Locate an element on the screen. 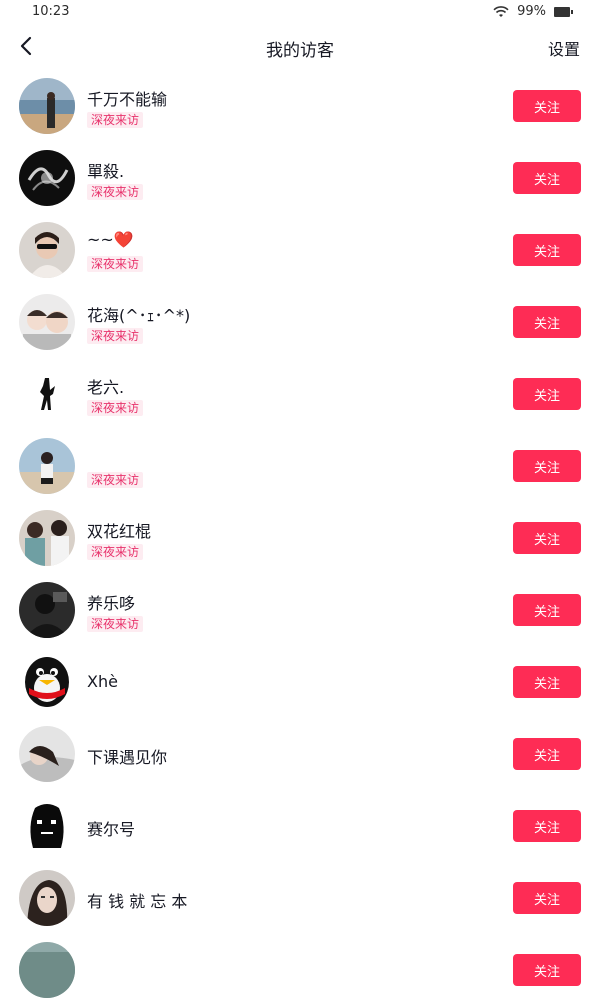 This screenshot has width=600, height=1006. list-item: 千万不能输 深夜来访 关注 is located at coordinates (300, 106).